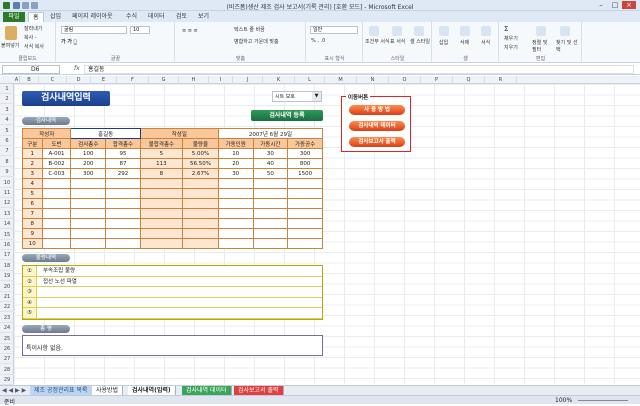  What do you see at coordinates (565, 31) in the screenshot?
I see `find-select-icon` at bounding box center [565, 31].